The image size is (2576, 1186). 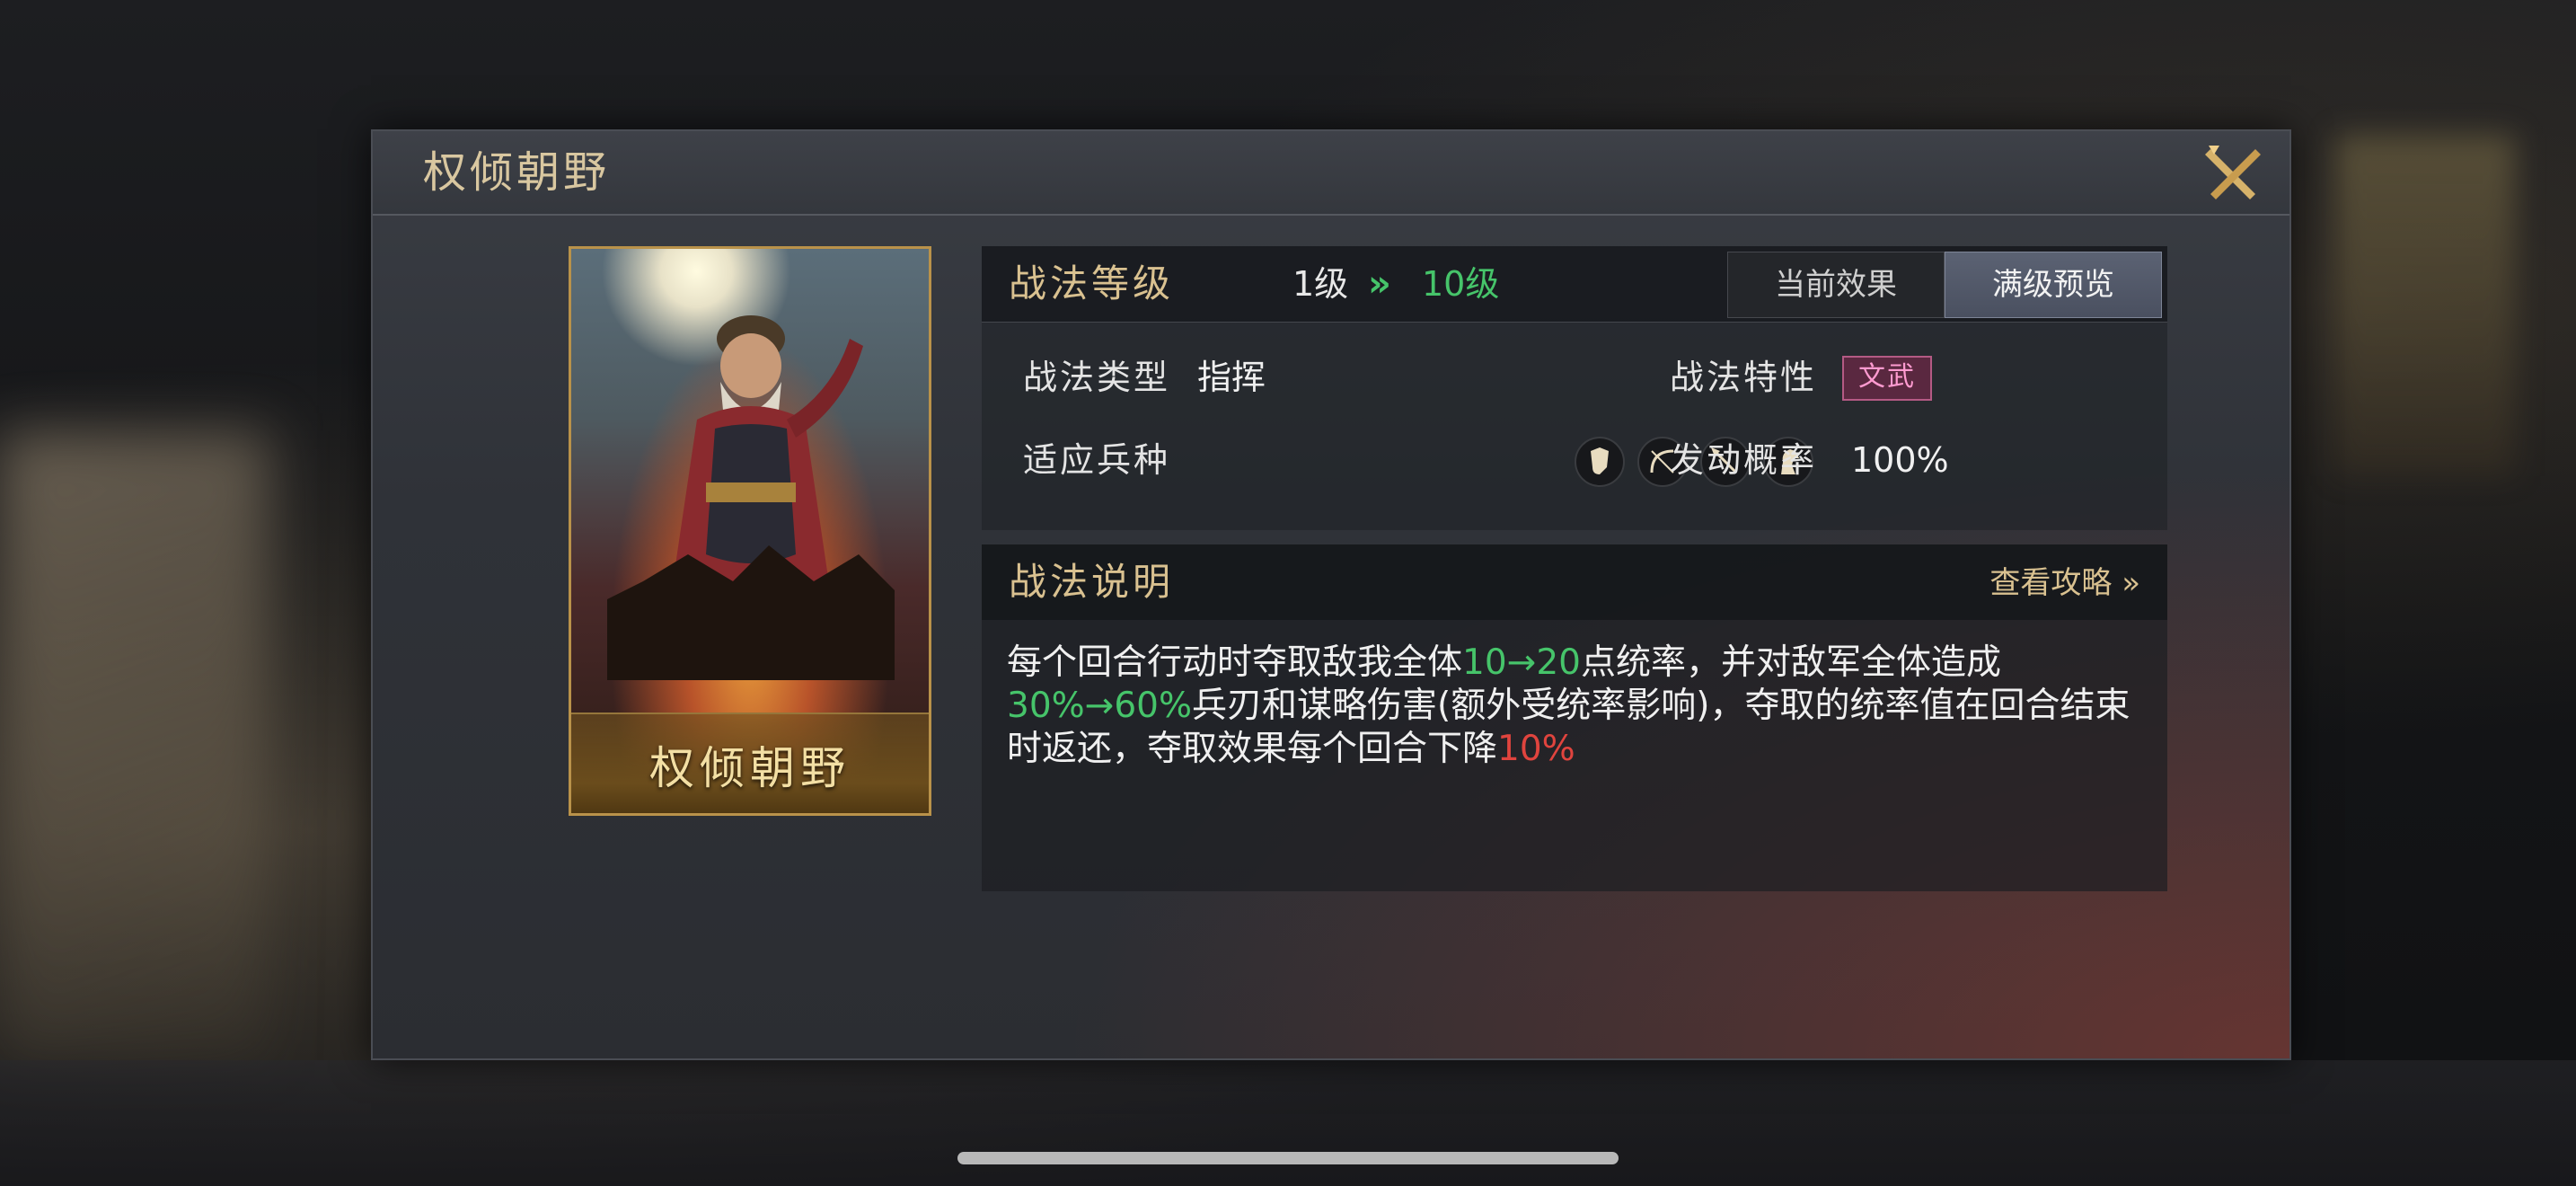 What do you see at coordinates (1536, 749) in the screenshot?
I see `description-value-red: 10%` at bounding box center [1536, 749].